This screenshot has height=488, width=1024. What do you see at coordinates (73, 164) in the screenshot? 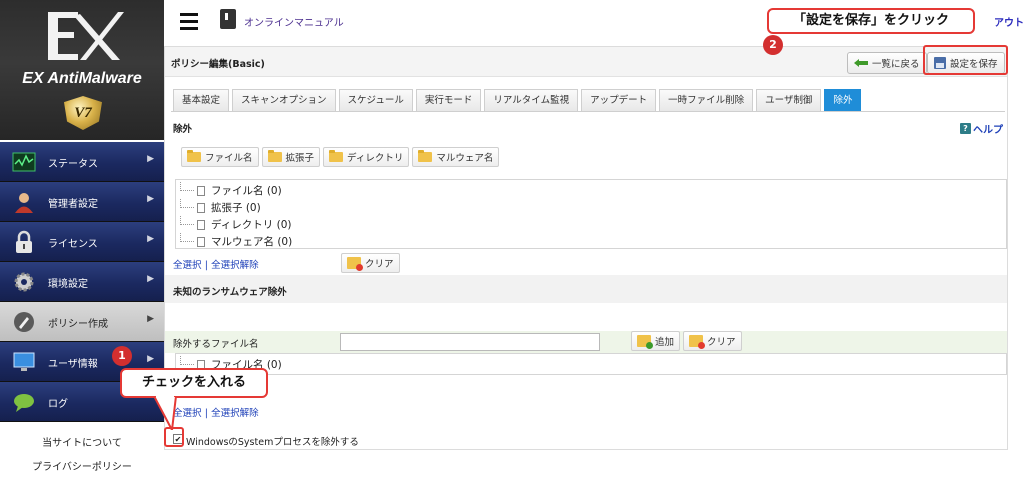
I see `sidebar-item-label: ステータス` at bounding box center [73, 164].